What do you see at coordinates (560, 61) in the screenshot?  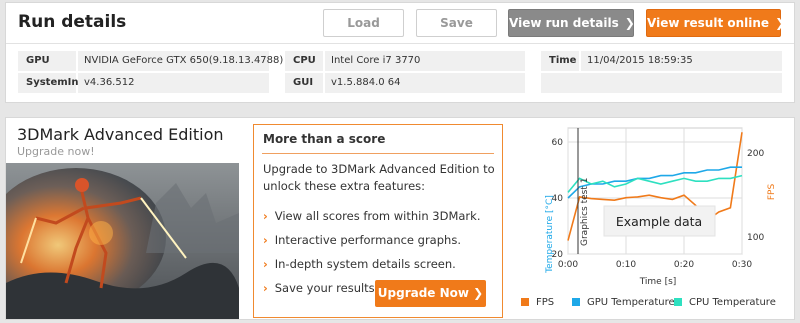 I see `time-label: Time` at bounding box center [560, 61].